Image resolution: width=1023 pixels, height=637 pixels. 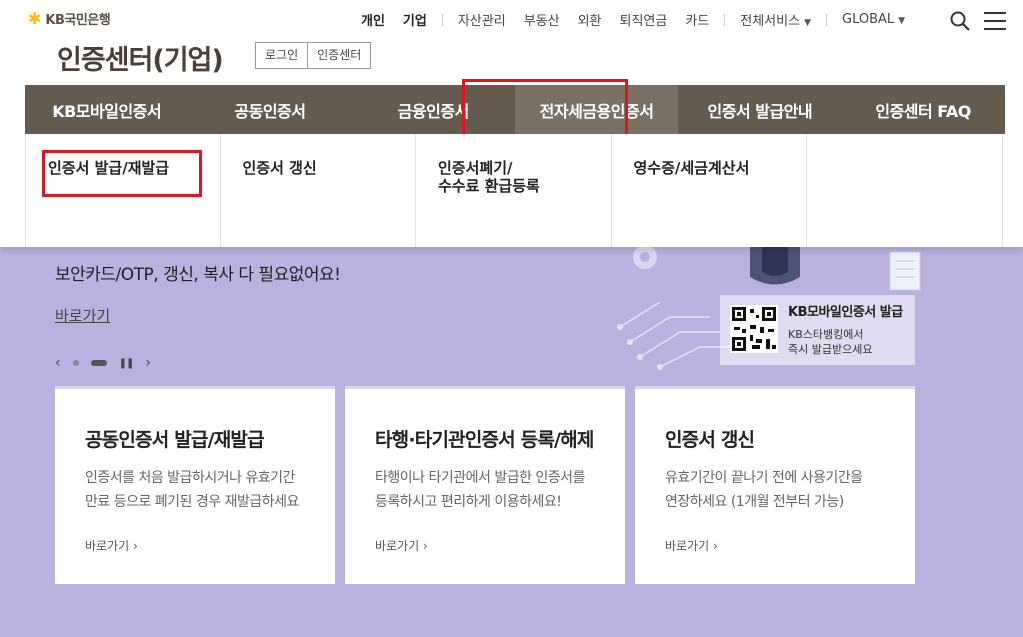 I want to click on search-icon, so click(x=960, y=21).